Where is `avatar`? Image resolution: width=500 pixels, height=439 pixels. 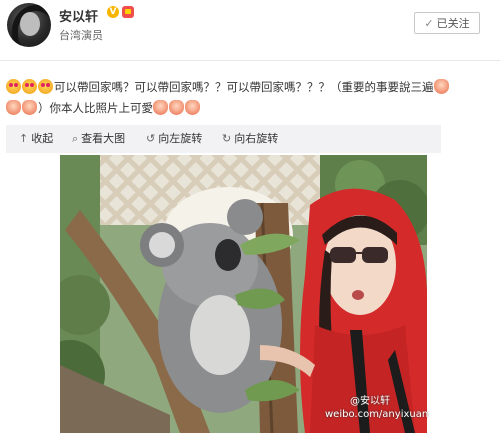
avatar is located at coordinates (29, 25).